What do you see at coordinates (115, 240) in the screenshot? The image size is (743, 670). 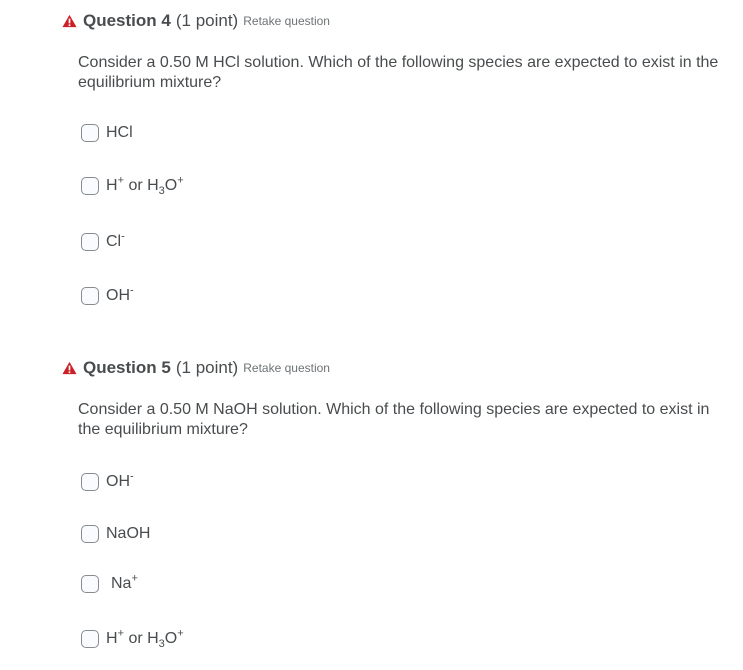 I see `option-label: Cl-` at bounding box center [115, 240].